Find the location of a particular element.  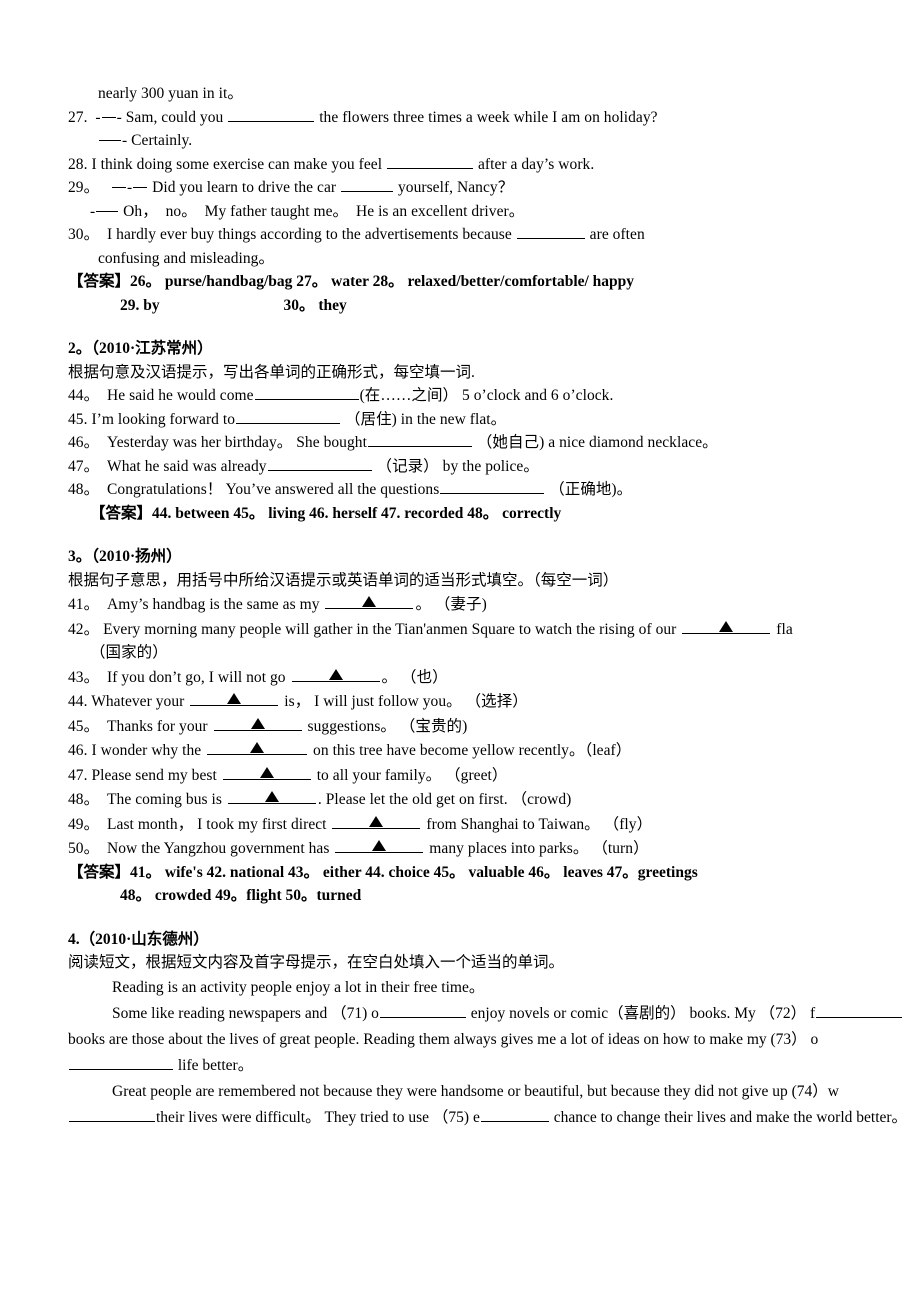

question-41-prompt: Amy’s handbag is the same as my is located at coordinates (213, 604).